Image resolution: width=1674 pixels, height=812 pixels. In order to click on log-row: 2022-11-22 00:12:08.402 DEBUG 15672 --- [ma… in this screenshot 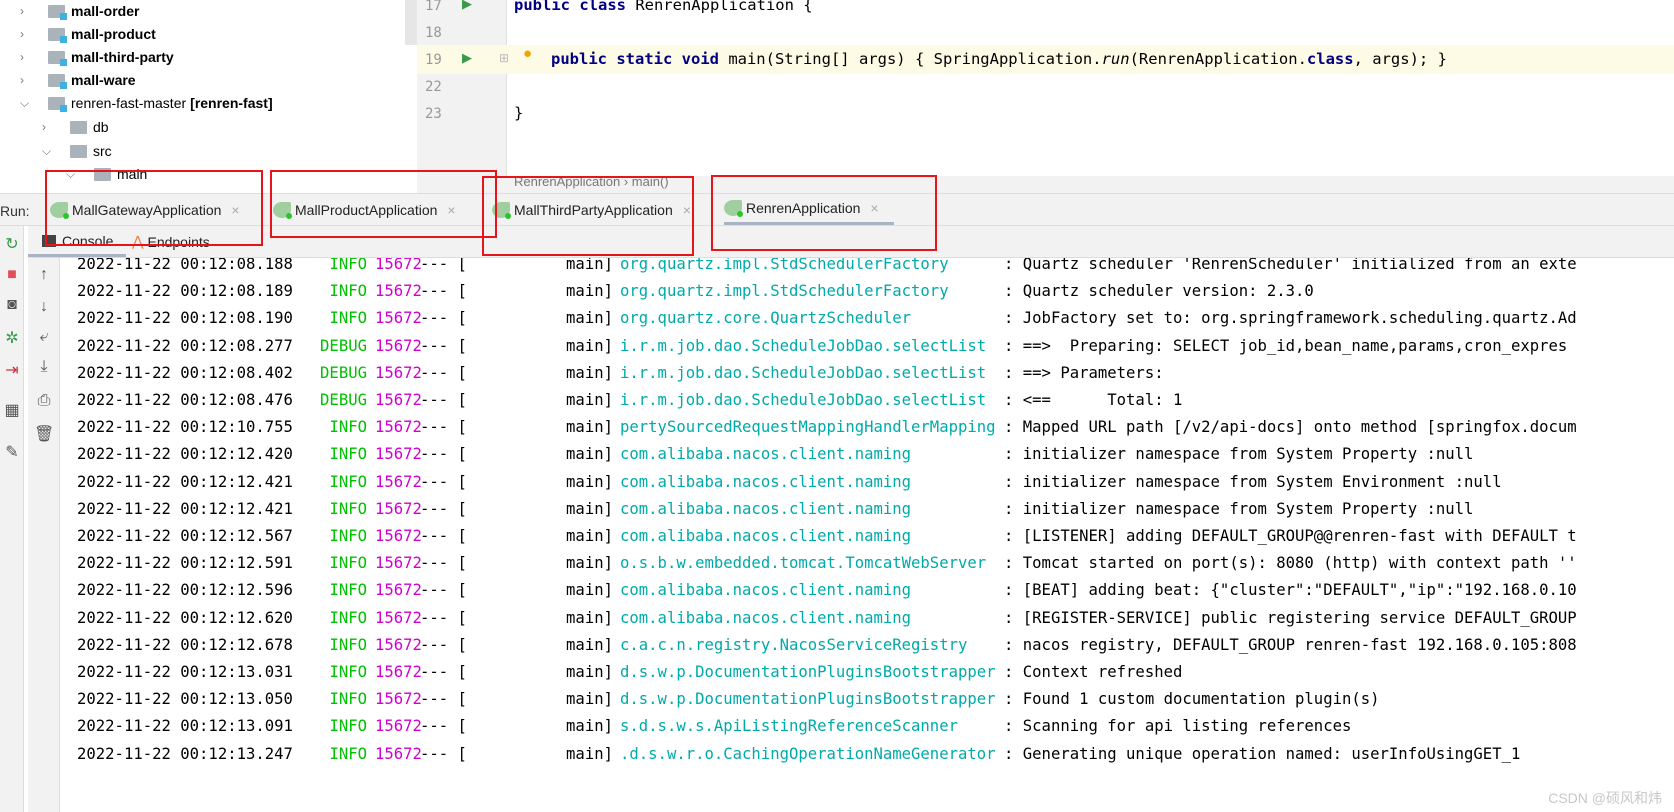, I will do `click(867, 377)`.